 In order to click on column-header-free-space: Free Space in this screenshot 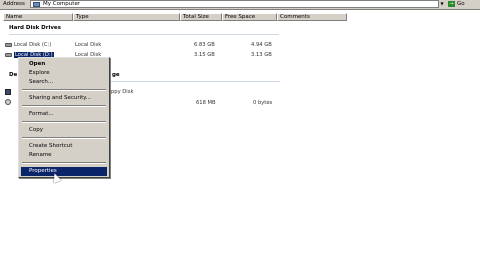, I will do `click(249, 17)`.